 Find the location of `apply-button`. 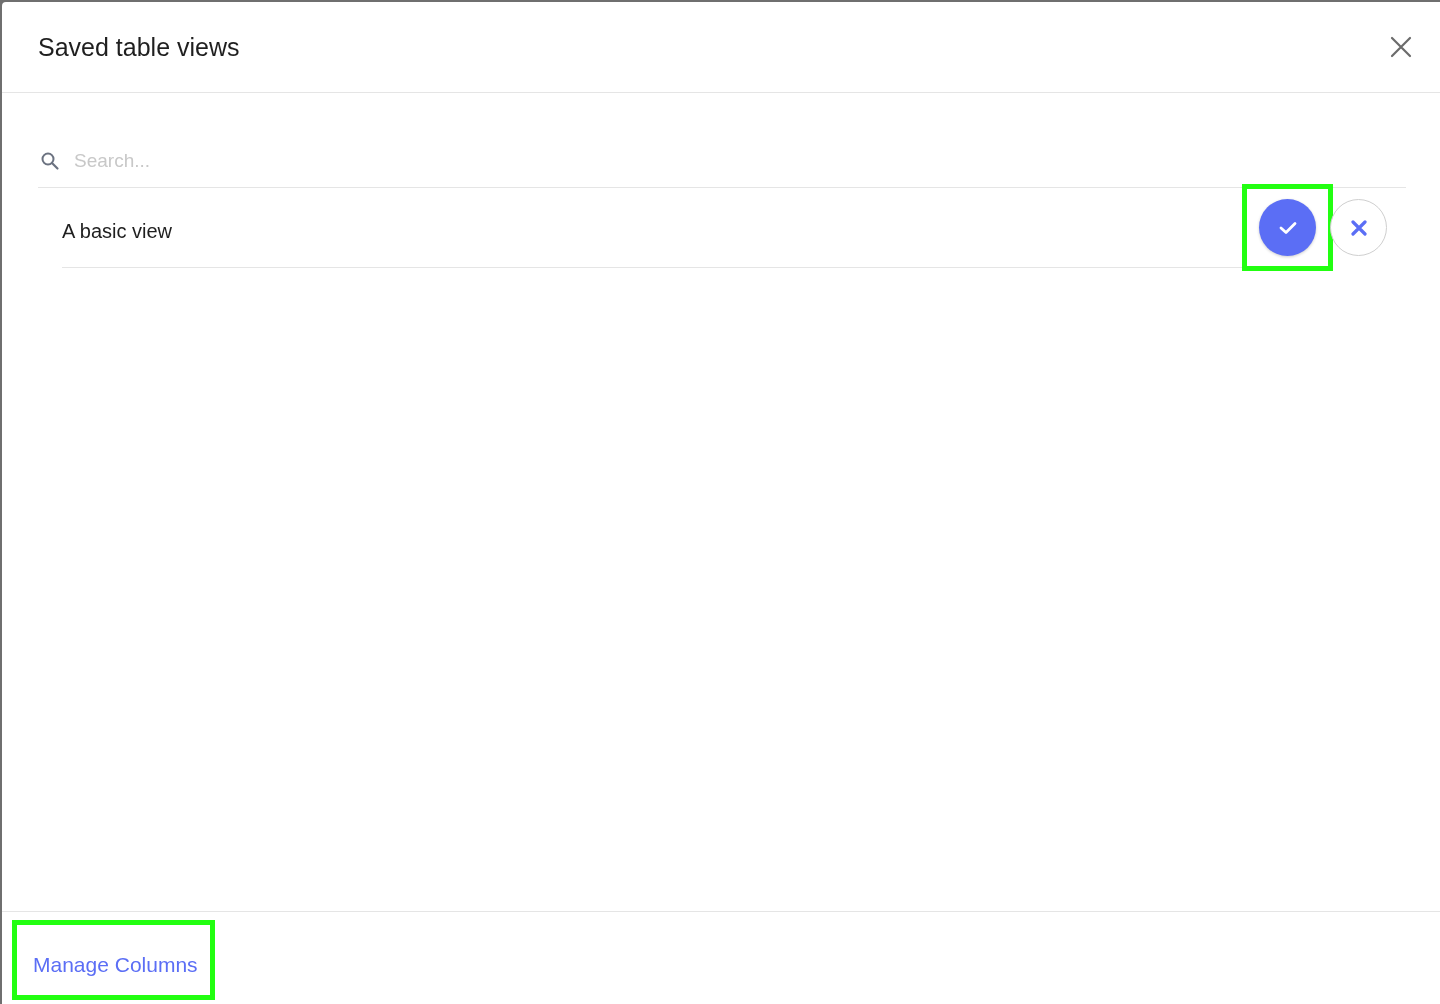

apply-button is located at coordinates (1287, 227).